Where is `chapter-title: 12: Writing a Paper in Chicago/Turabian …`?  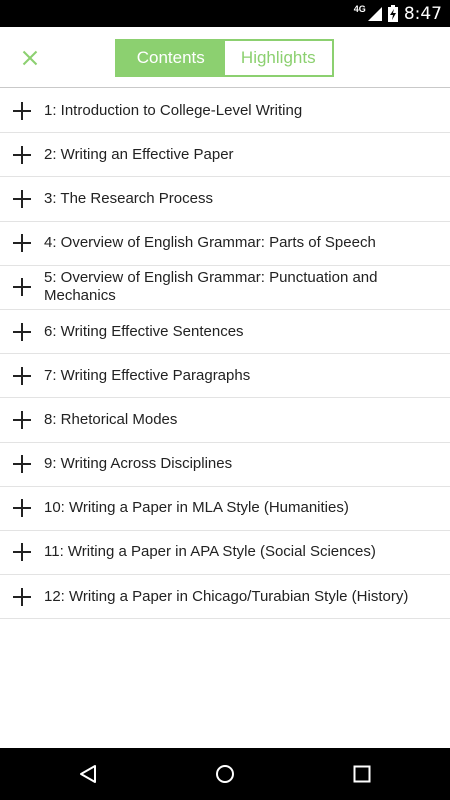 chapter-title: 12: Writing a Paper in Chicago/Turabian … is located at coordinates (226, 596).